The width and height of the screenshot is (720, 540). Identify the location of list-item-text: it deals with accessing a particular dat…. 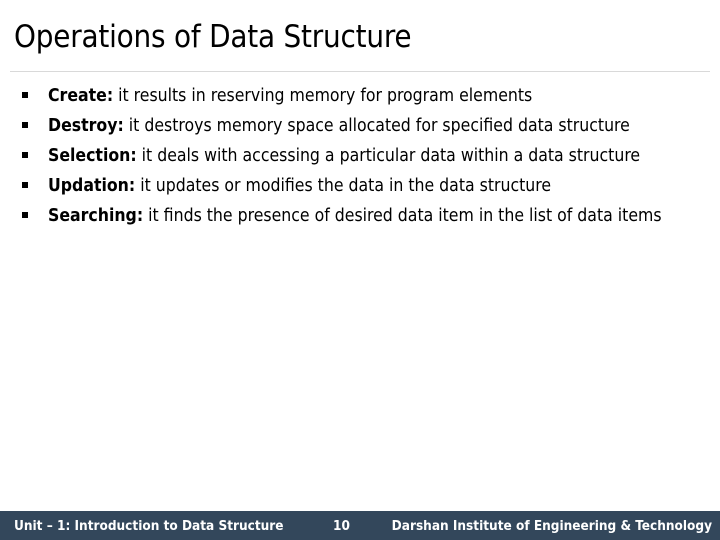
(388, 156).